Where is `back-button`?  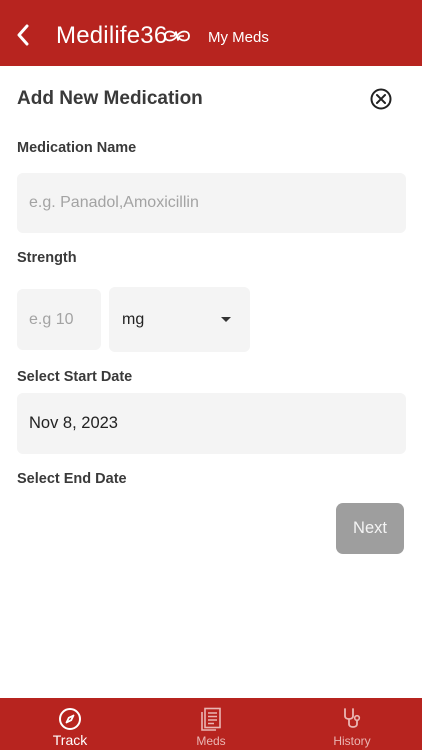 back-button is located at coordinates (23, 35).